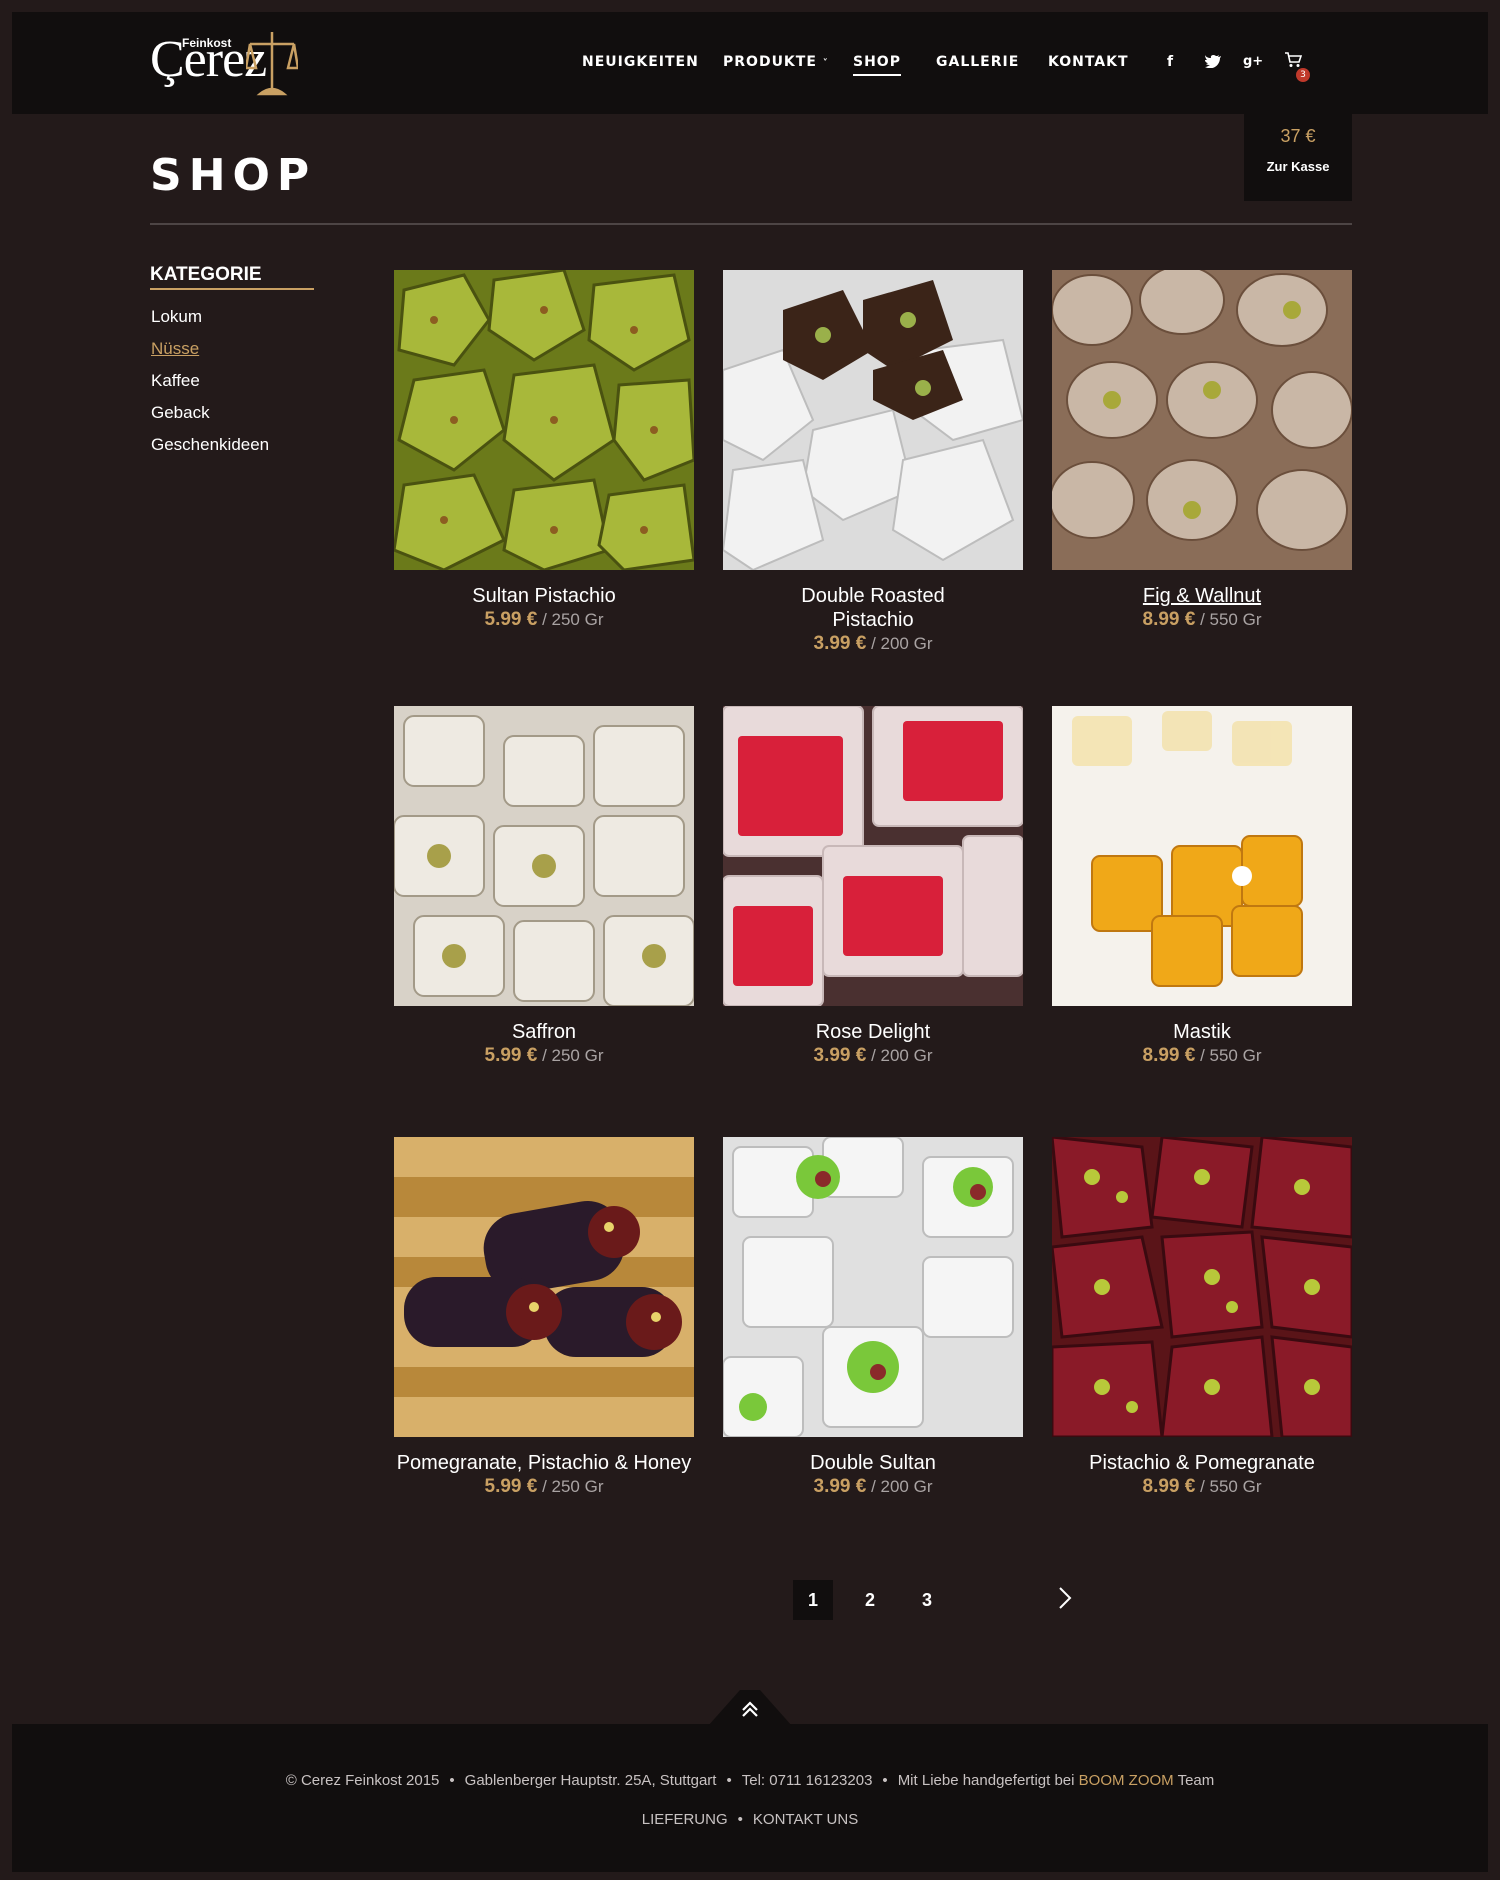 This screenshot has height=1880, width=1500. I want to click on product-name: Double Sultan, so click(873, 1463).